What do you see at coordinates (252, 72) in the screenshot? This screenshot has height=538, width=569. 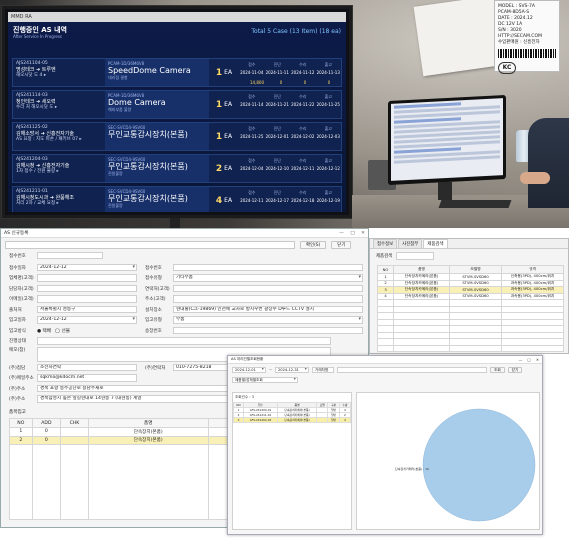 I see `date-value: 2024-11-04` at bounding box center [252, 72].